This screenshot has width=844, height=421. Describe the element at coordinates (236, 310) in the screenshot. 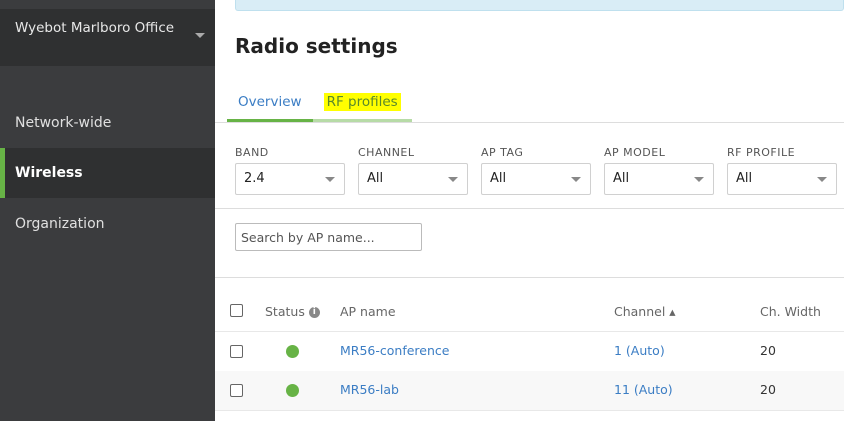

I see `select-all-checkbox` at that location.